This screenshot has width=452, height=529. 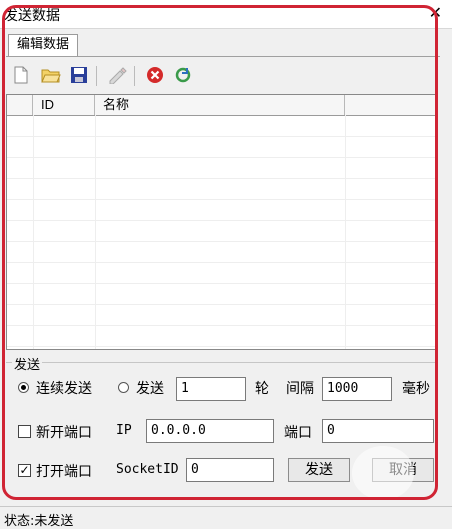 I want to click on interval-label: 间隔, so click(x=300, y=389).